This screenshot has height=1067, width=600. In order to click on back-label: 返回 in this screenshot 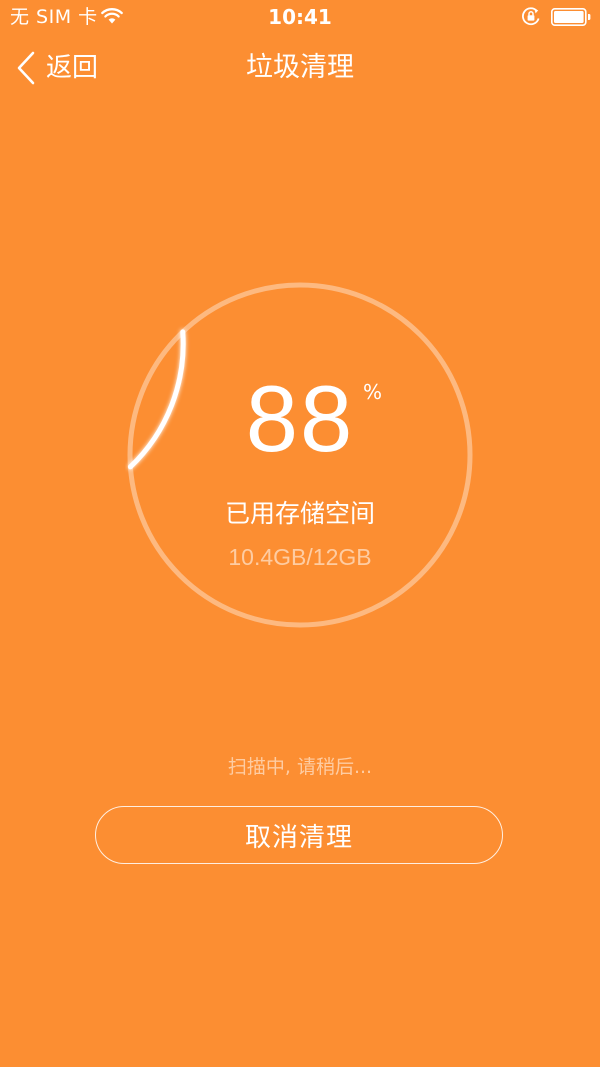, I will do `click(72, 68)`.